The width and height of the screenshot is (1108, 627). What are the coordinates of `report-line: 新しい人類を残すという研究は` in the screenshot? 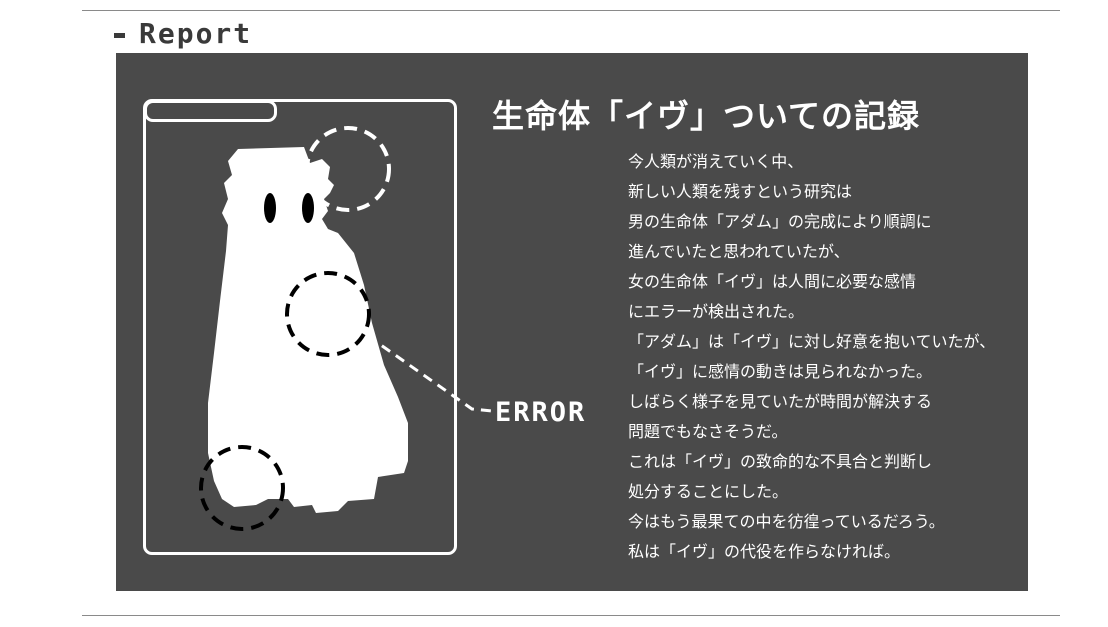 It's located at (740, 191).